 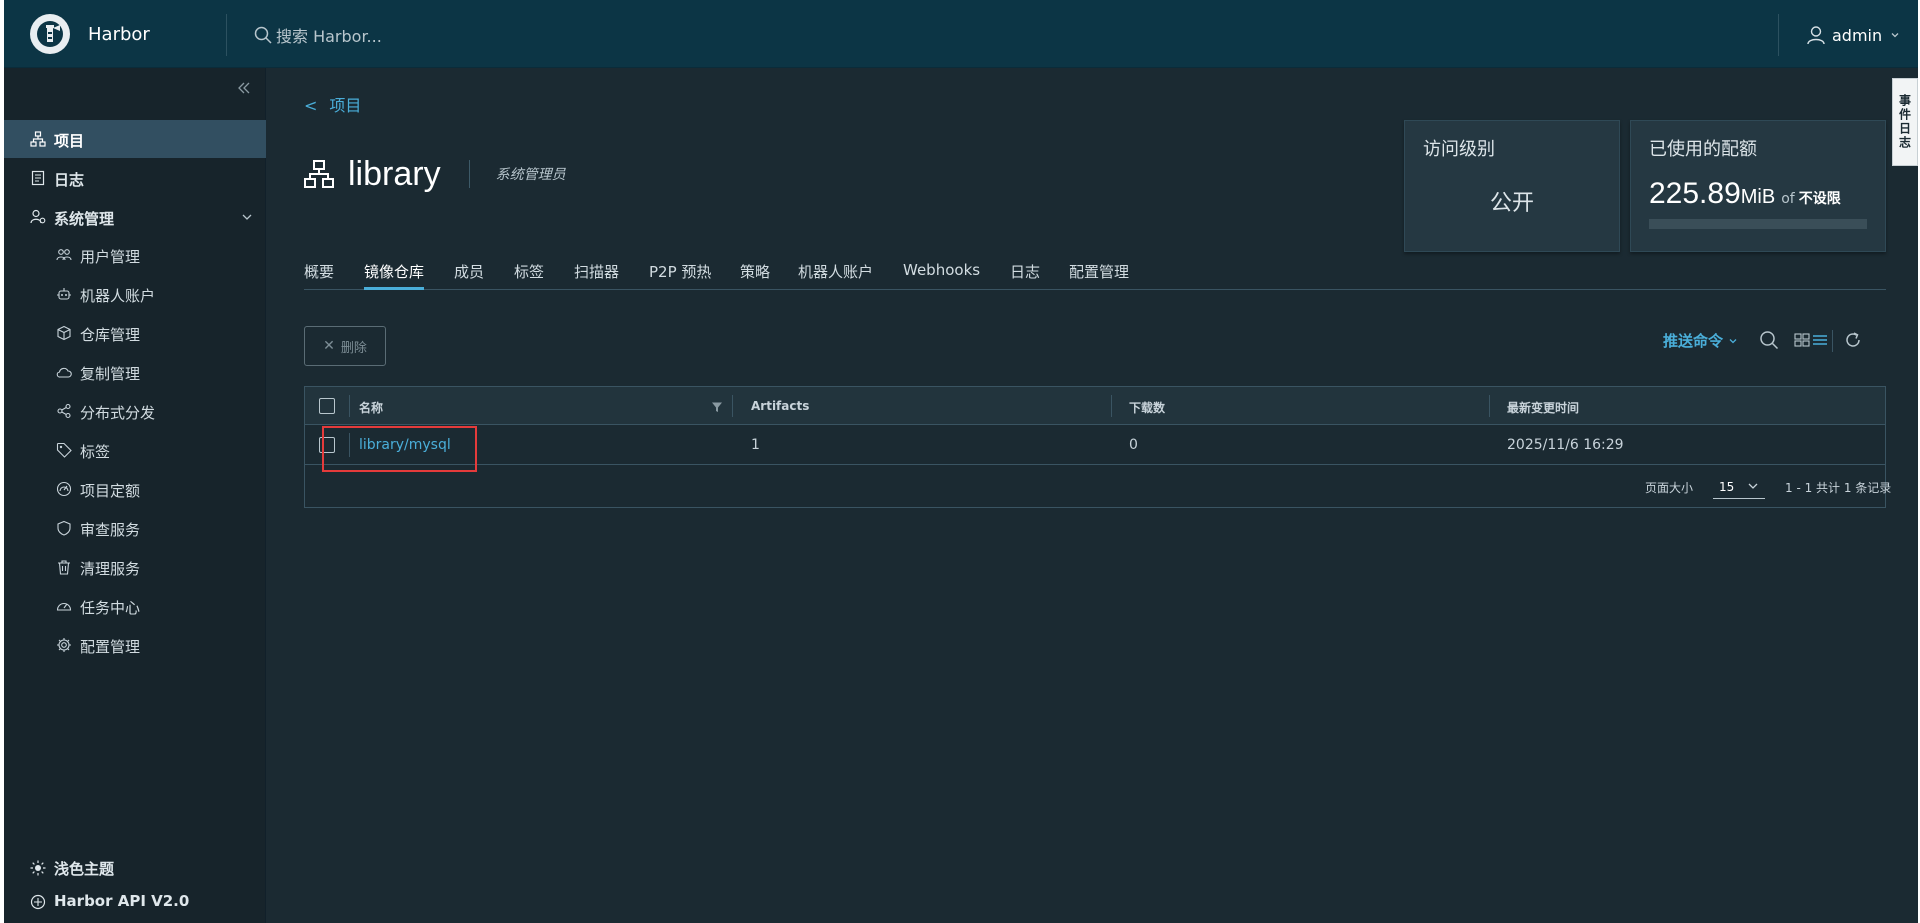 What do you see at coordinates (1853, 340) in the screenshot?
I see `refresh-icon` at bounding box center [1853, 340].